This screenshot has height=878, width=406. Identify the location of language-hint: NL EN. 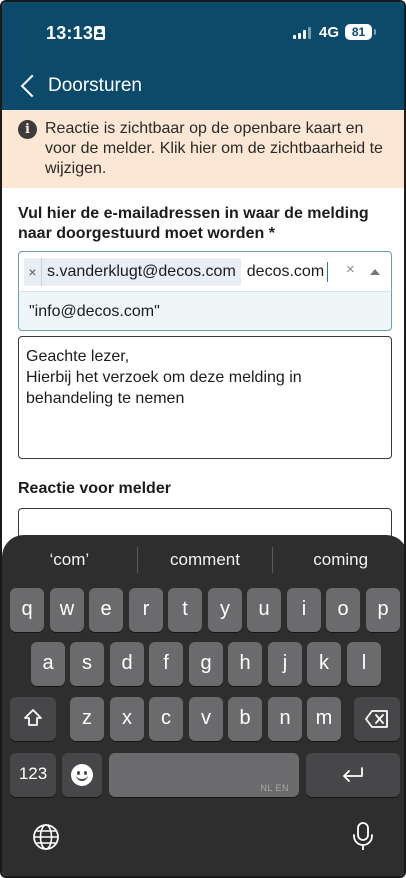
(274, 788).